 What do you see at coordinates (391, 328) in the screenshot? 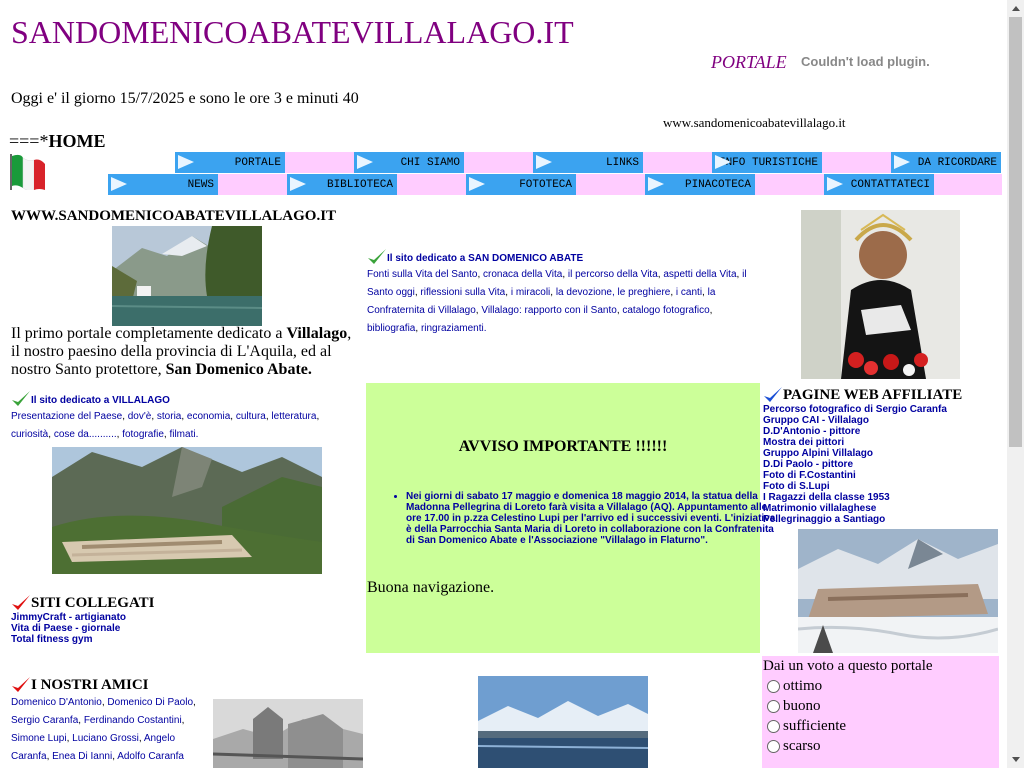
I see `sandomenico-link: bibliografia` at bounding box center [391, 328].